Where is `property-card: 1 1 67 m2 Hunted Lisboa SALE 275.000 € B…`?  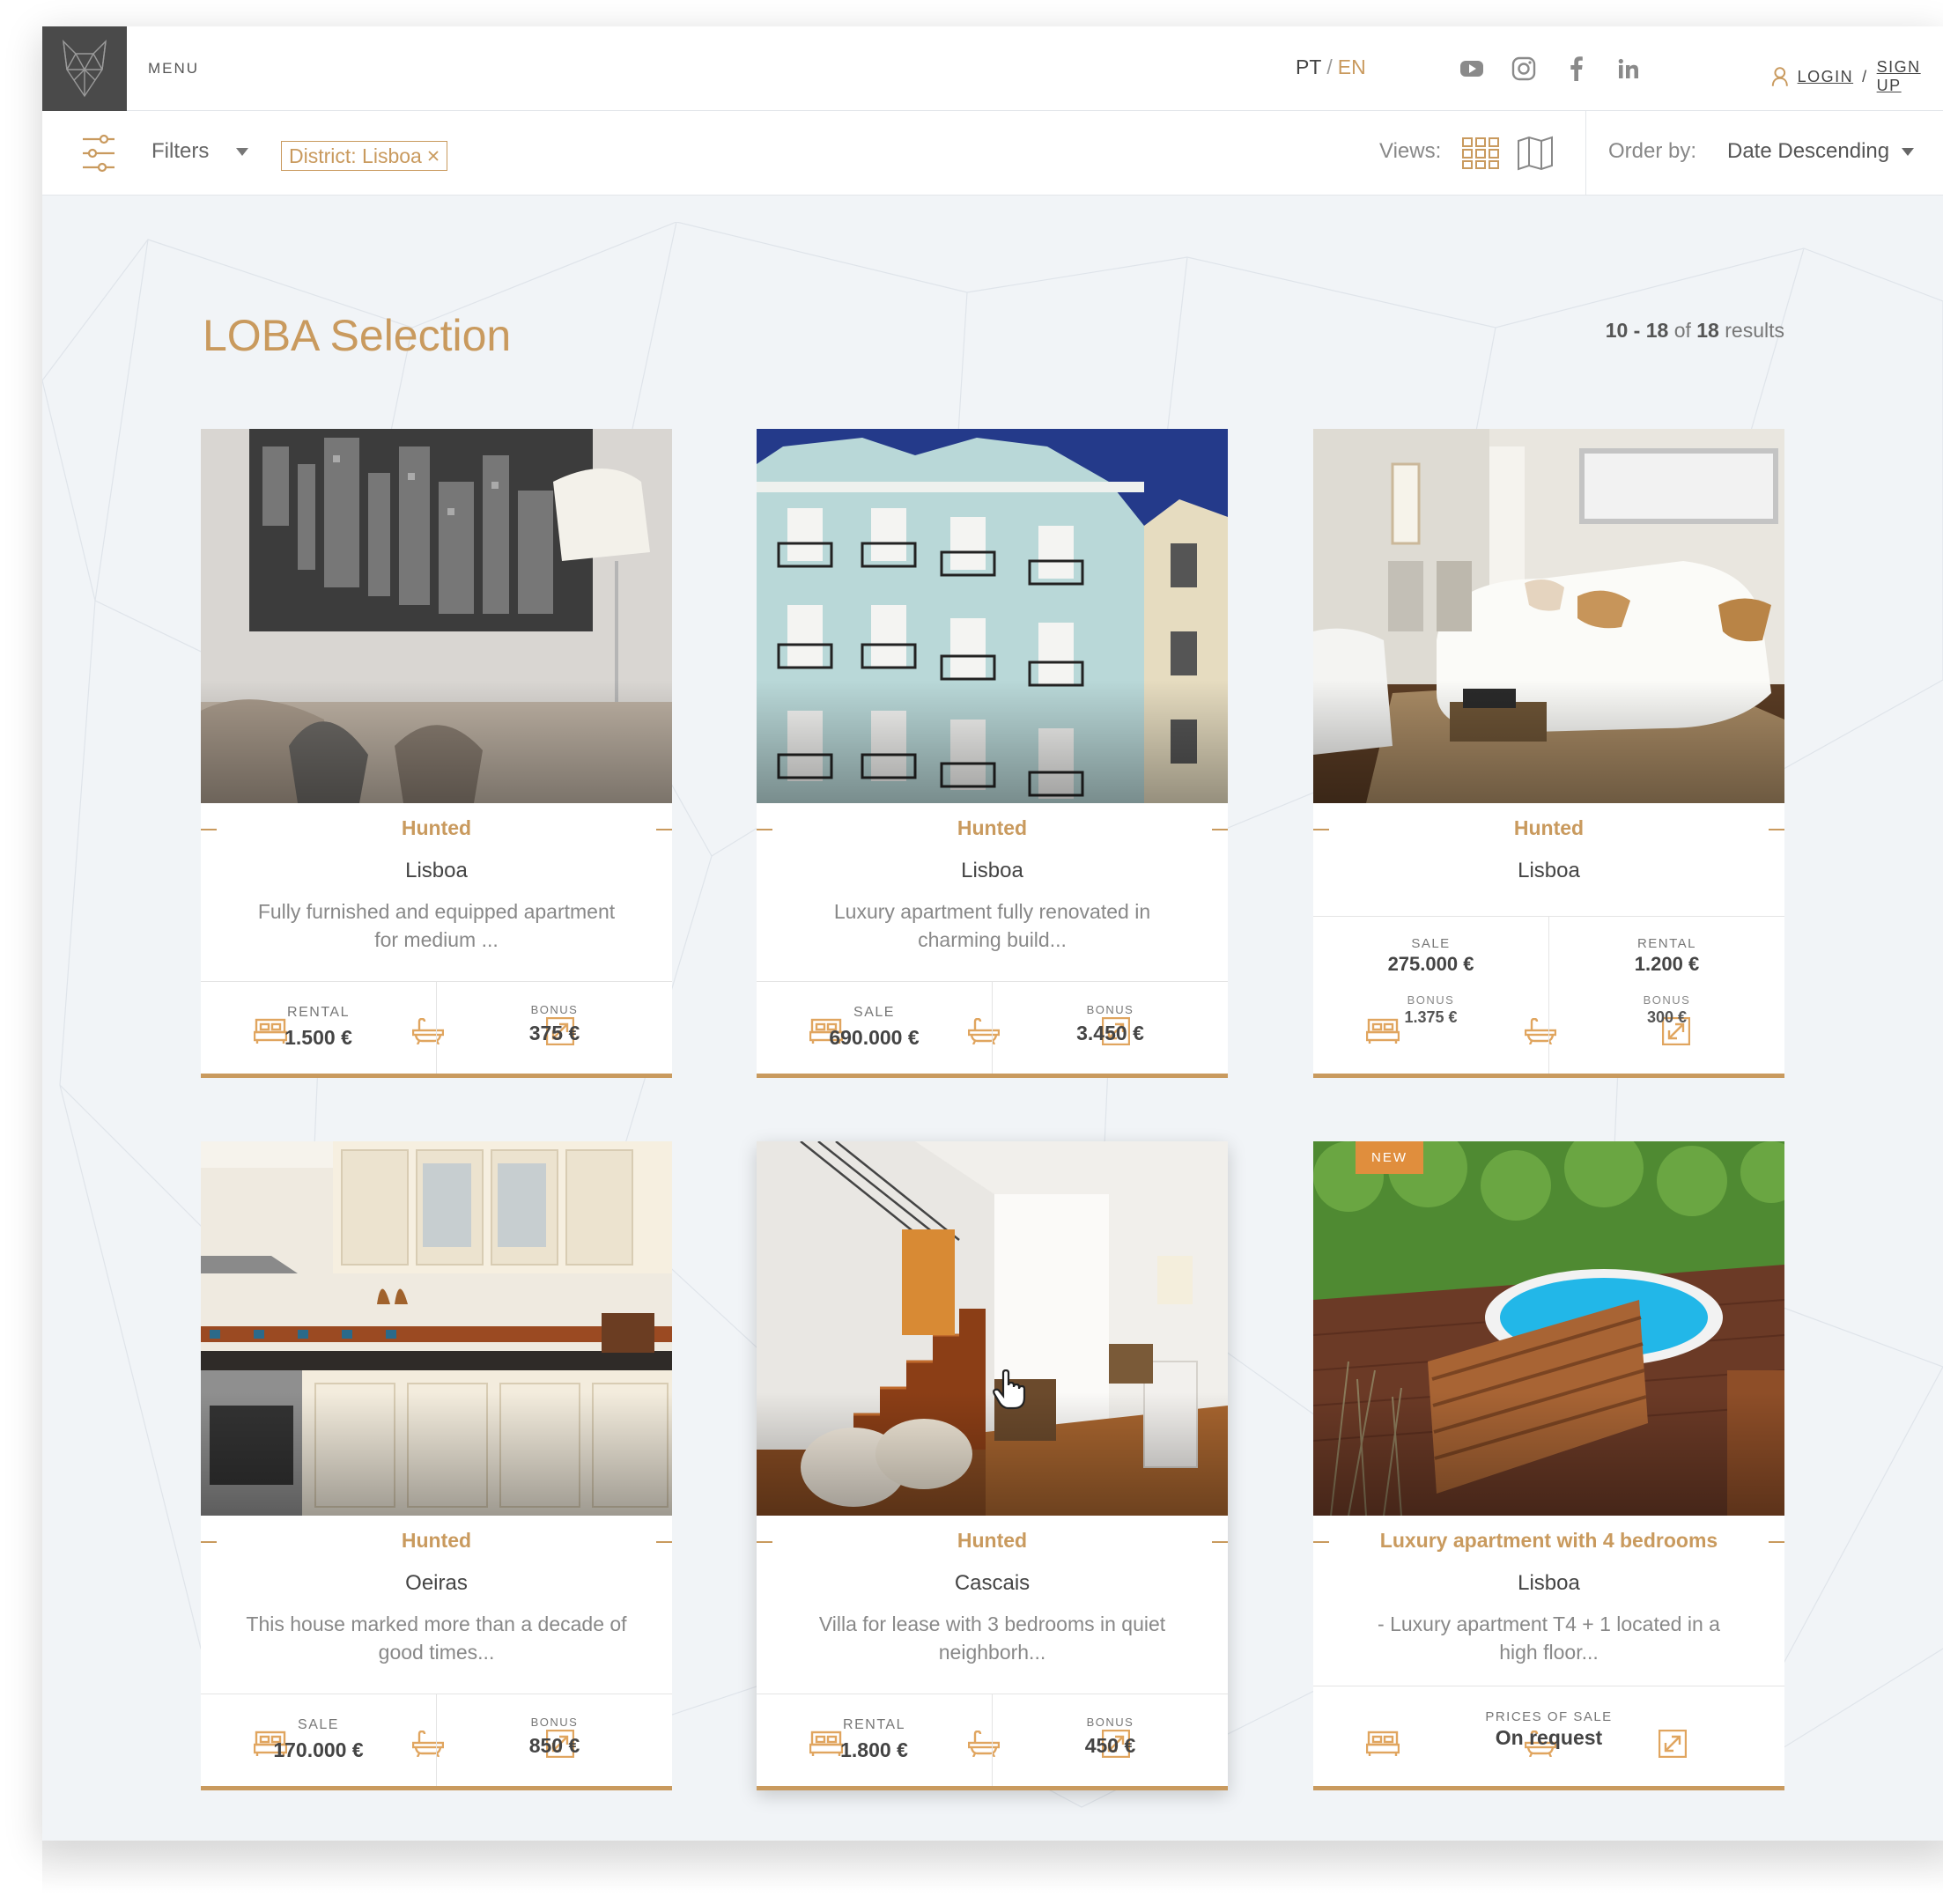
property-card: 1 1 67 m2 Hunted Lisboa SALE 275.000 € B… is located at coordinates (1548, 753).